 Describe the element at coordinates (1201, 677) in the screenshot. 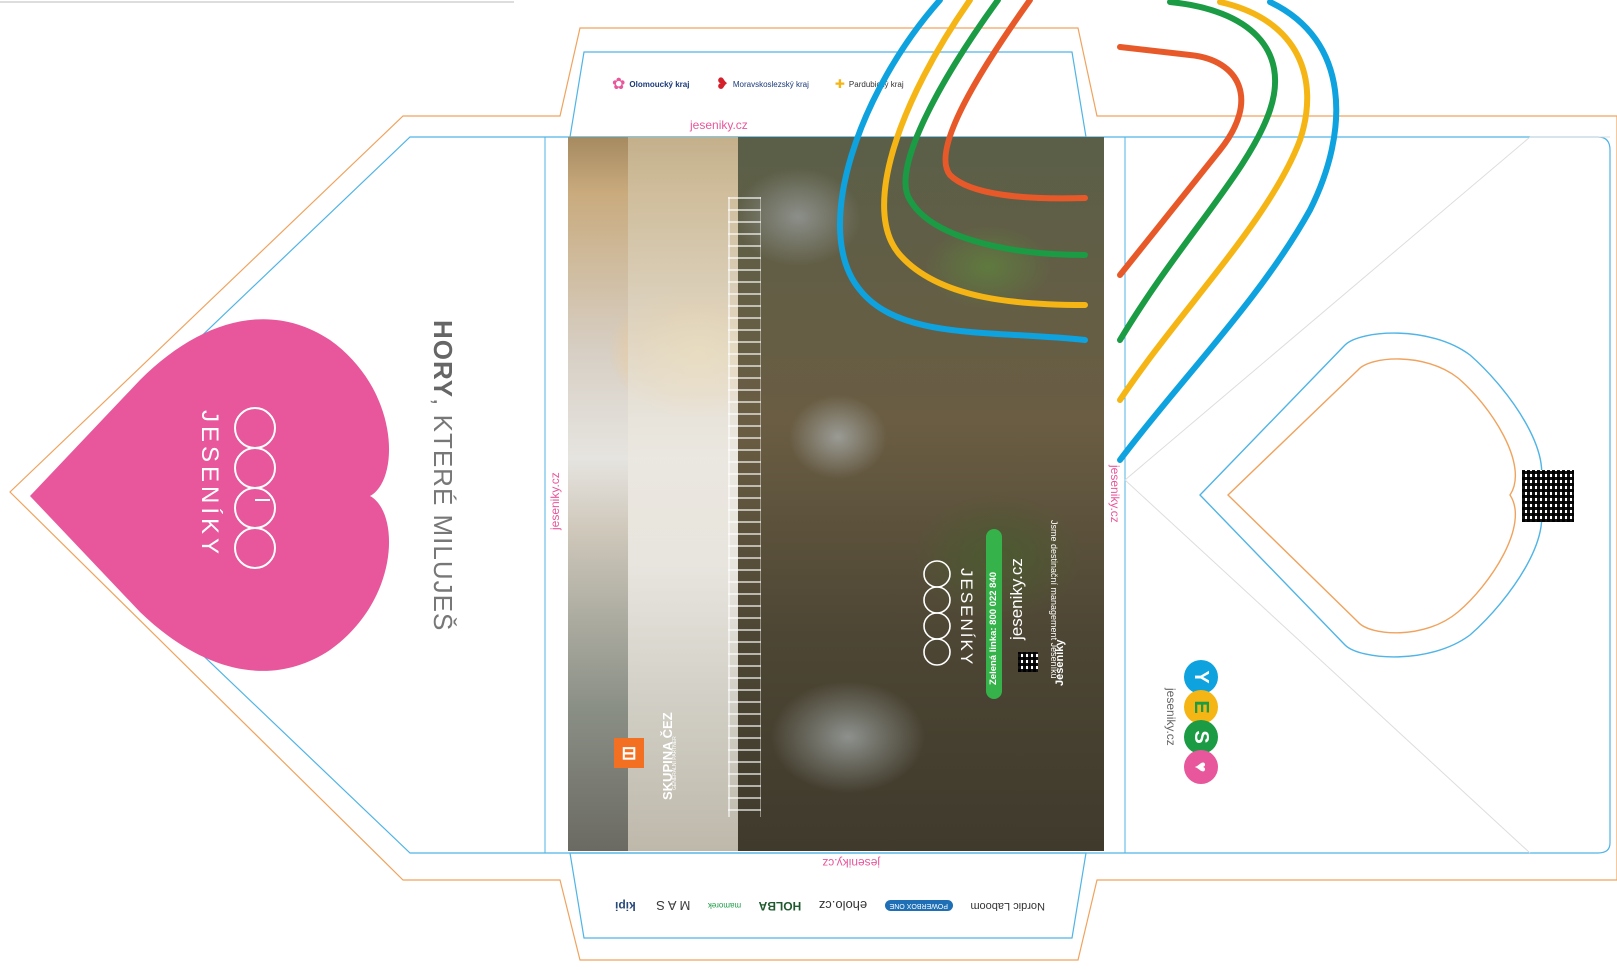

I see `yes-y: Y` at that location.